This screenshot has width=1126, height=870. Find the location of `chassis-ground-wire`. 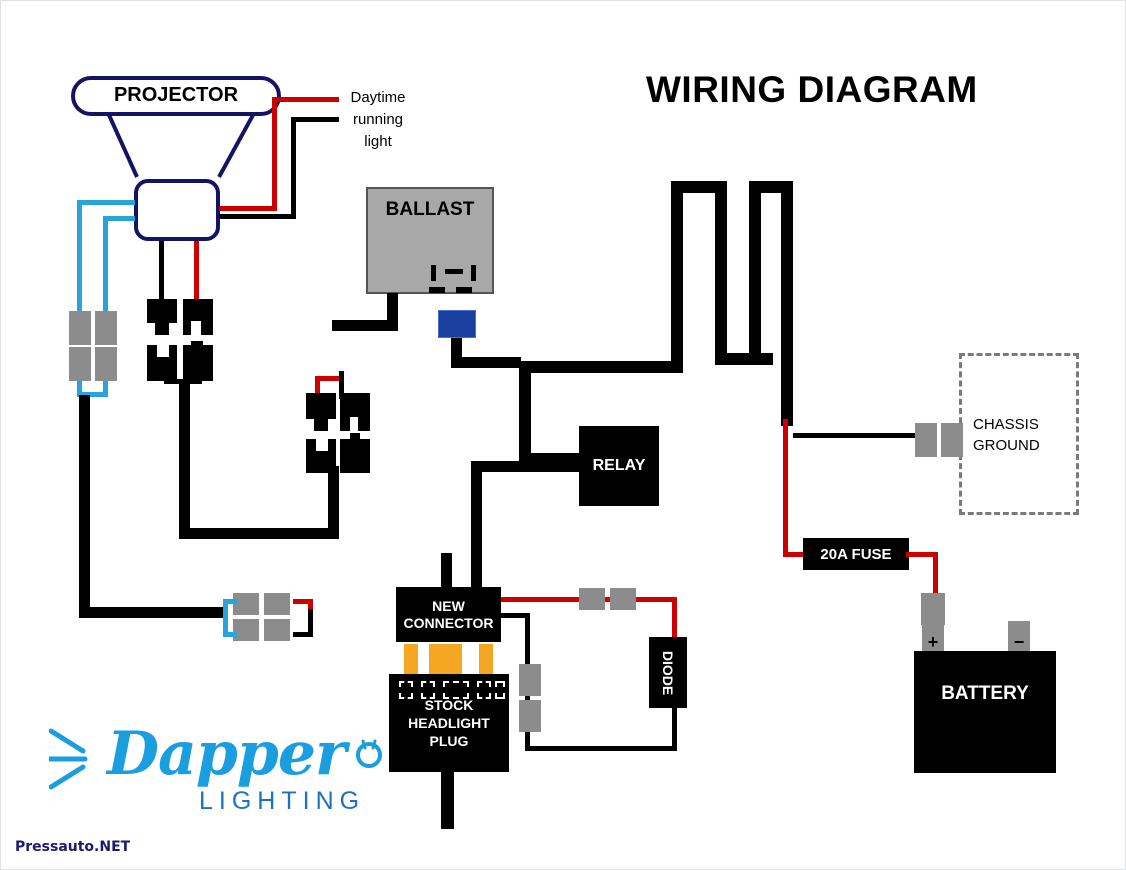

chassis-ground-wire is located at coordinates (855, 435).